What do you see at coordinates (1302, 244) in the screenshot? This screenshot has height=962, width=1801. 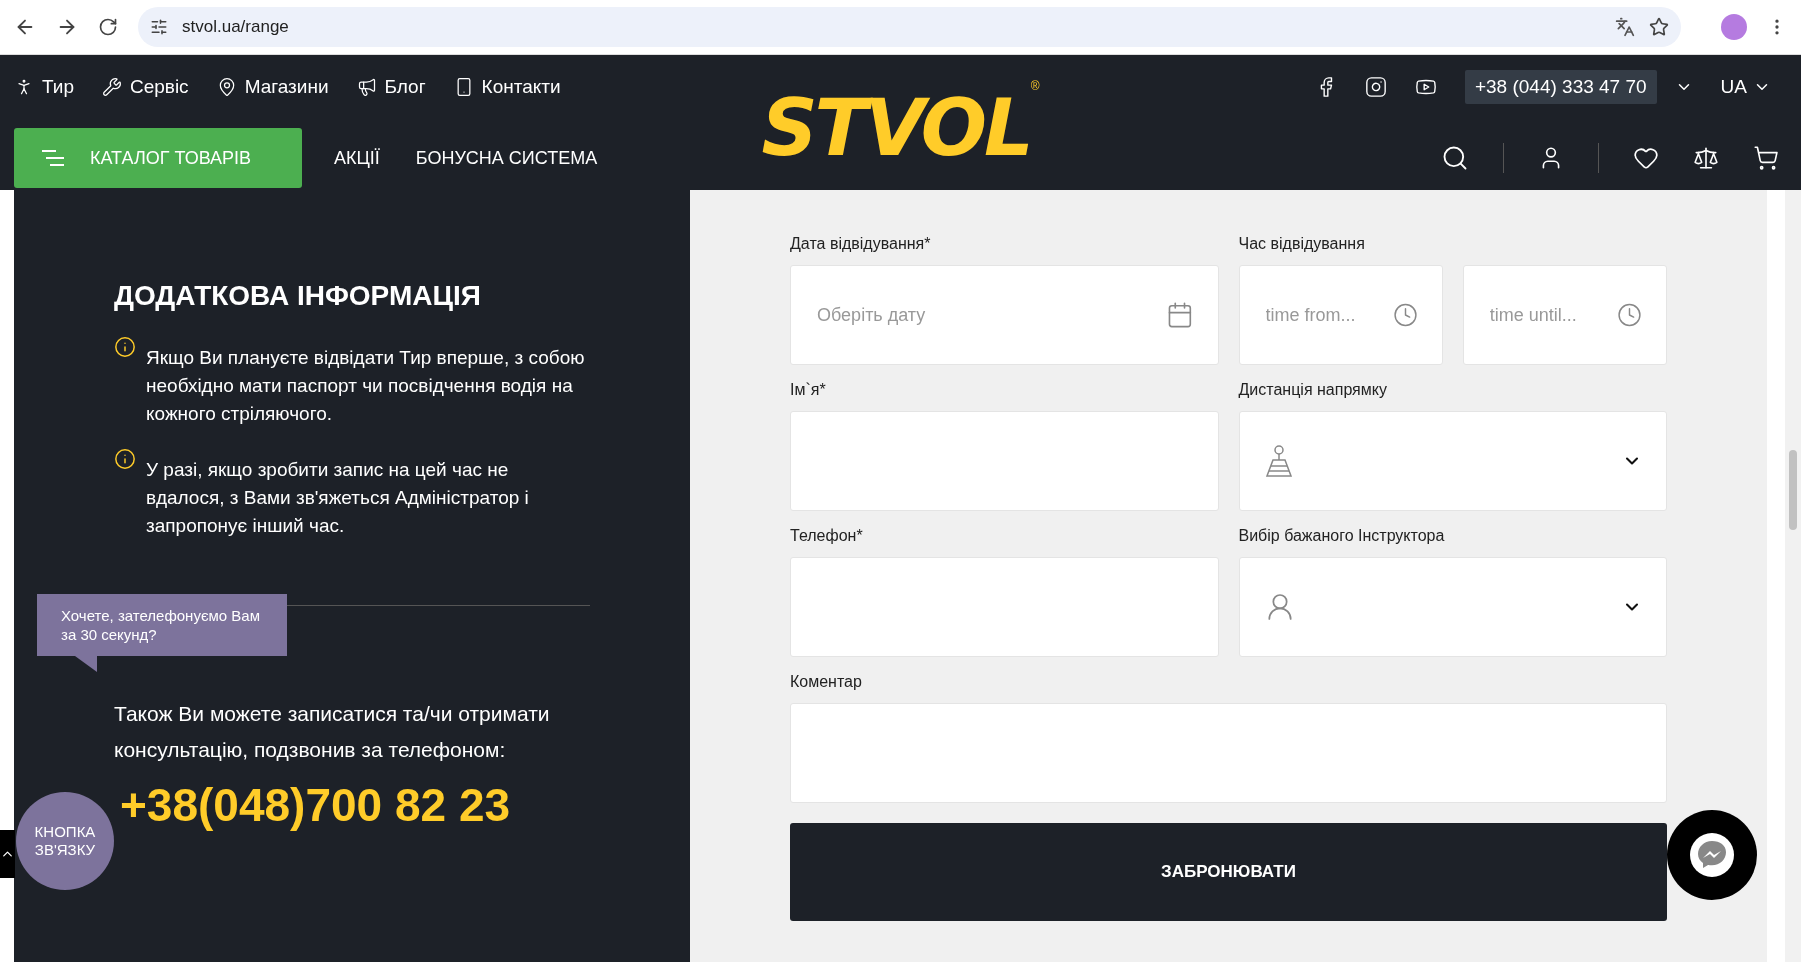 I see `field-label: Час відвідування` at bounding box center [1302, 244].